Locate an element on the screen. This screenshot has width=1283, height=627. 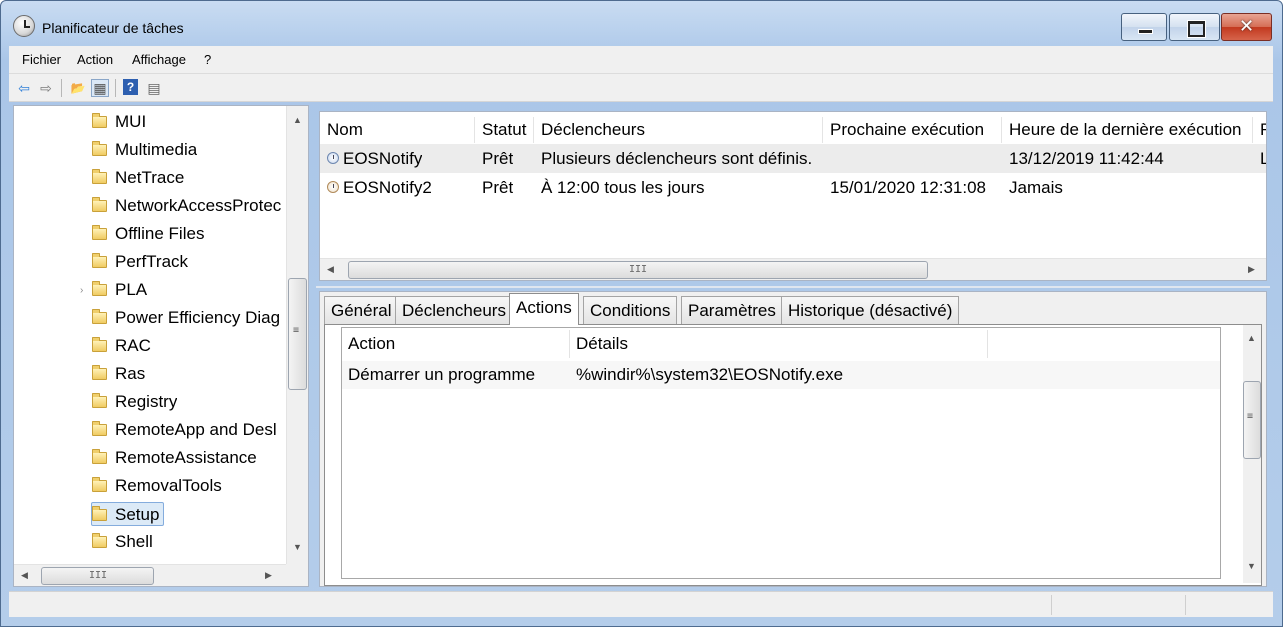
task-name: EOSNotify is located at coordinates (383, 158).